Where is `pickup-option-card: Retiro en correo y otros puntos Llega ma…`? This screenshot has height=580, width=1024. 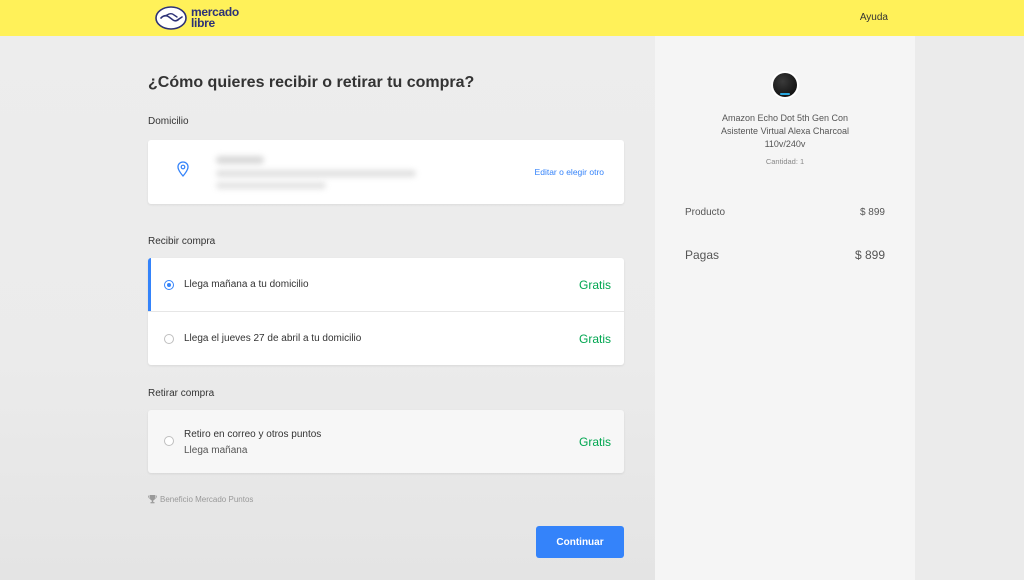 pickup-option-card: Retiro en correo y otros puntos Llega ma… is located at coordinates (386, 441).